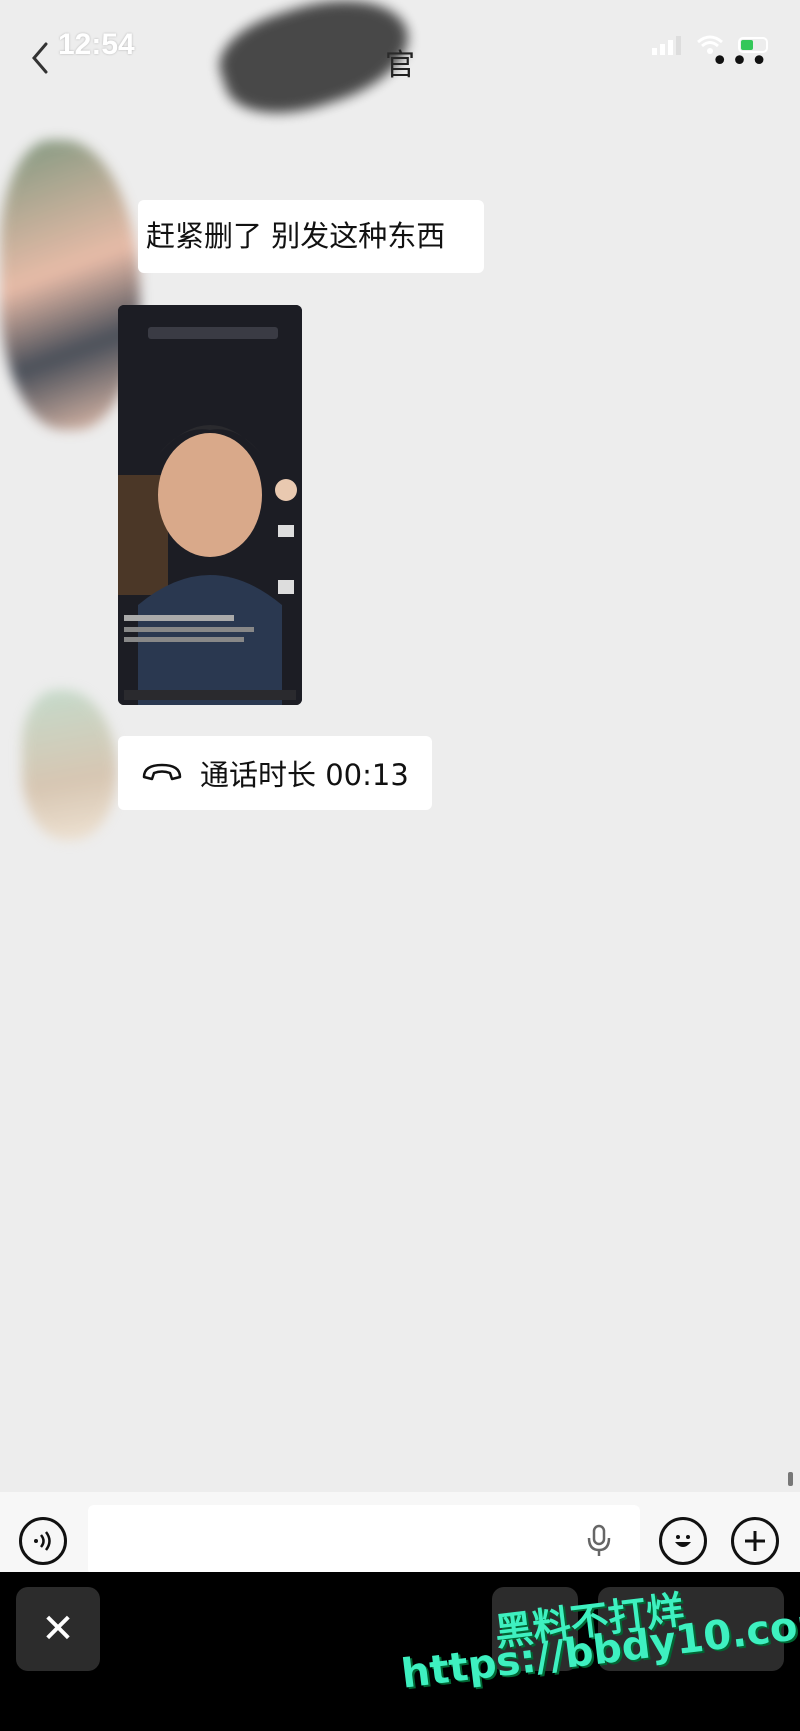 Image resolution: width=800 pixels, height=1731 pixels. I want to click on video-message-thumbnail, so click(210, 505).